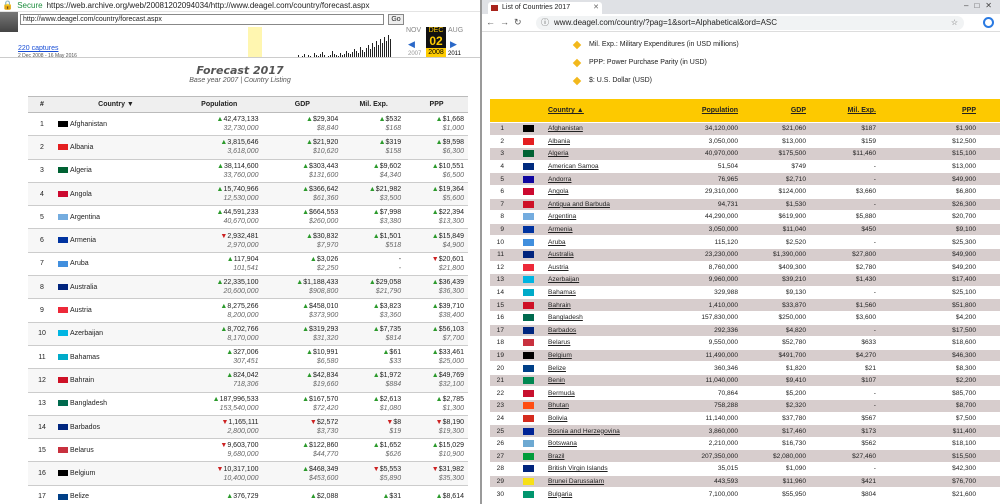 The width and height of the screenshot is (1000, 504). Describe the element at coordinates (954, 23) in the screenshot. I see `bookmark-star-icon: ☆` at that location.